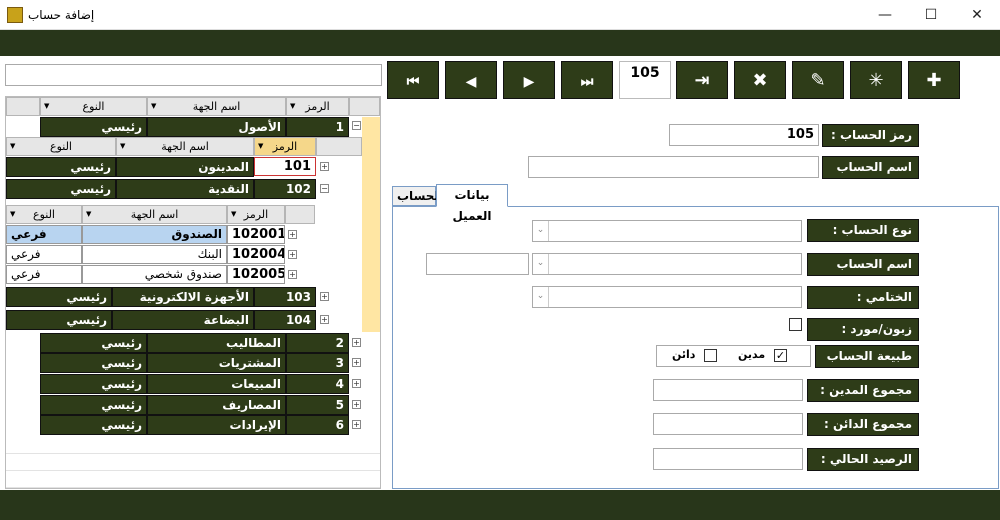 This screenshot has height=520, width=1000. What do you see at coordinates (317, 127) in the screenshot?
I see `row-code: 1` at bounding box center [317, 127].